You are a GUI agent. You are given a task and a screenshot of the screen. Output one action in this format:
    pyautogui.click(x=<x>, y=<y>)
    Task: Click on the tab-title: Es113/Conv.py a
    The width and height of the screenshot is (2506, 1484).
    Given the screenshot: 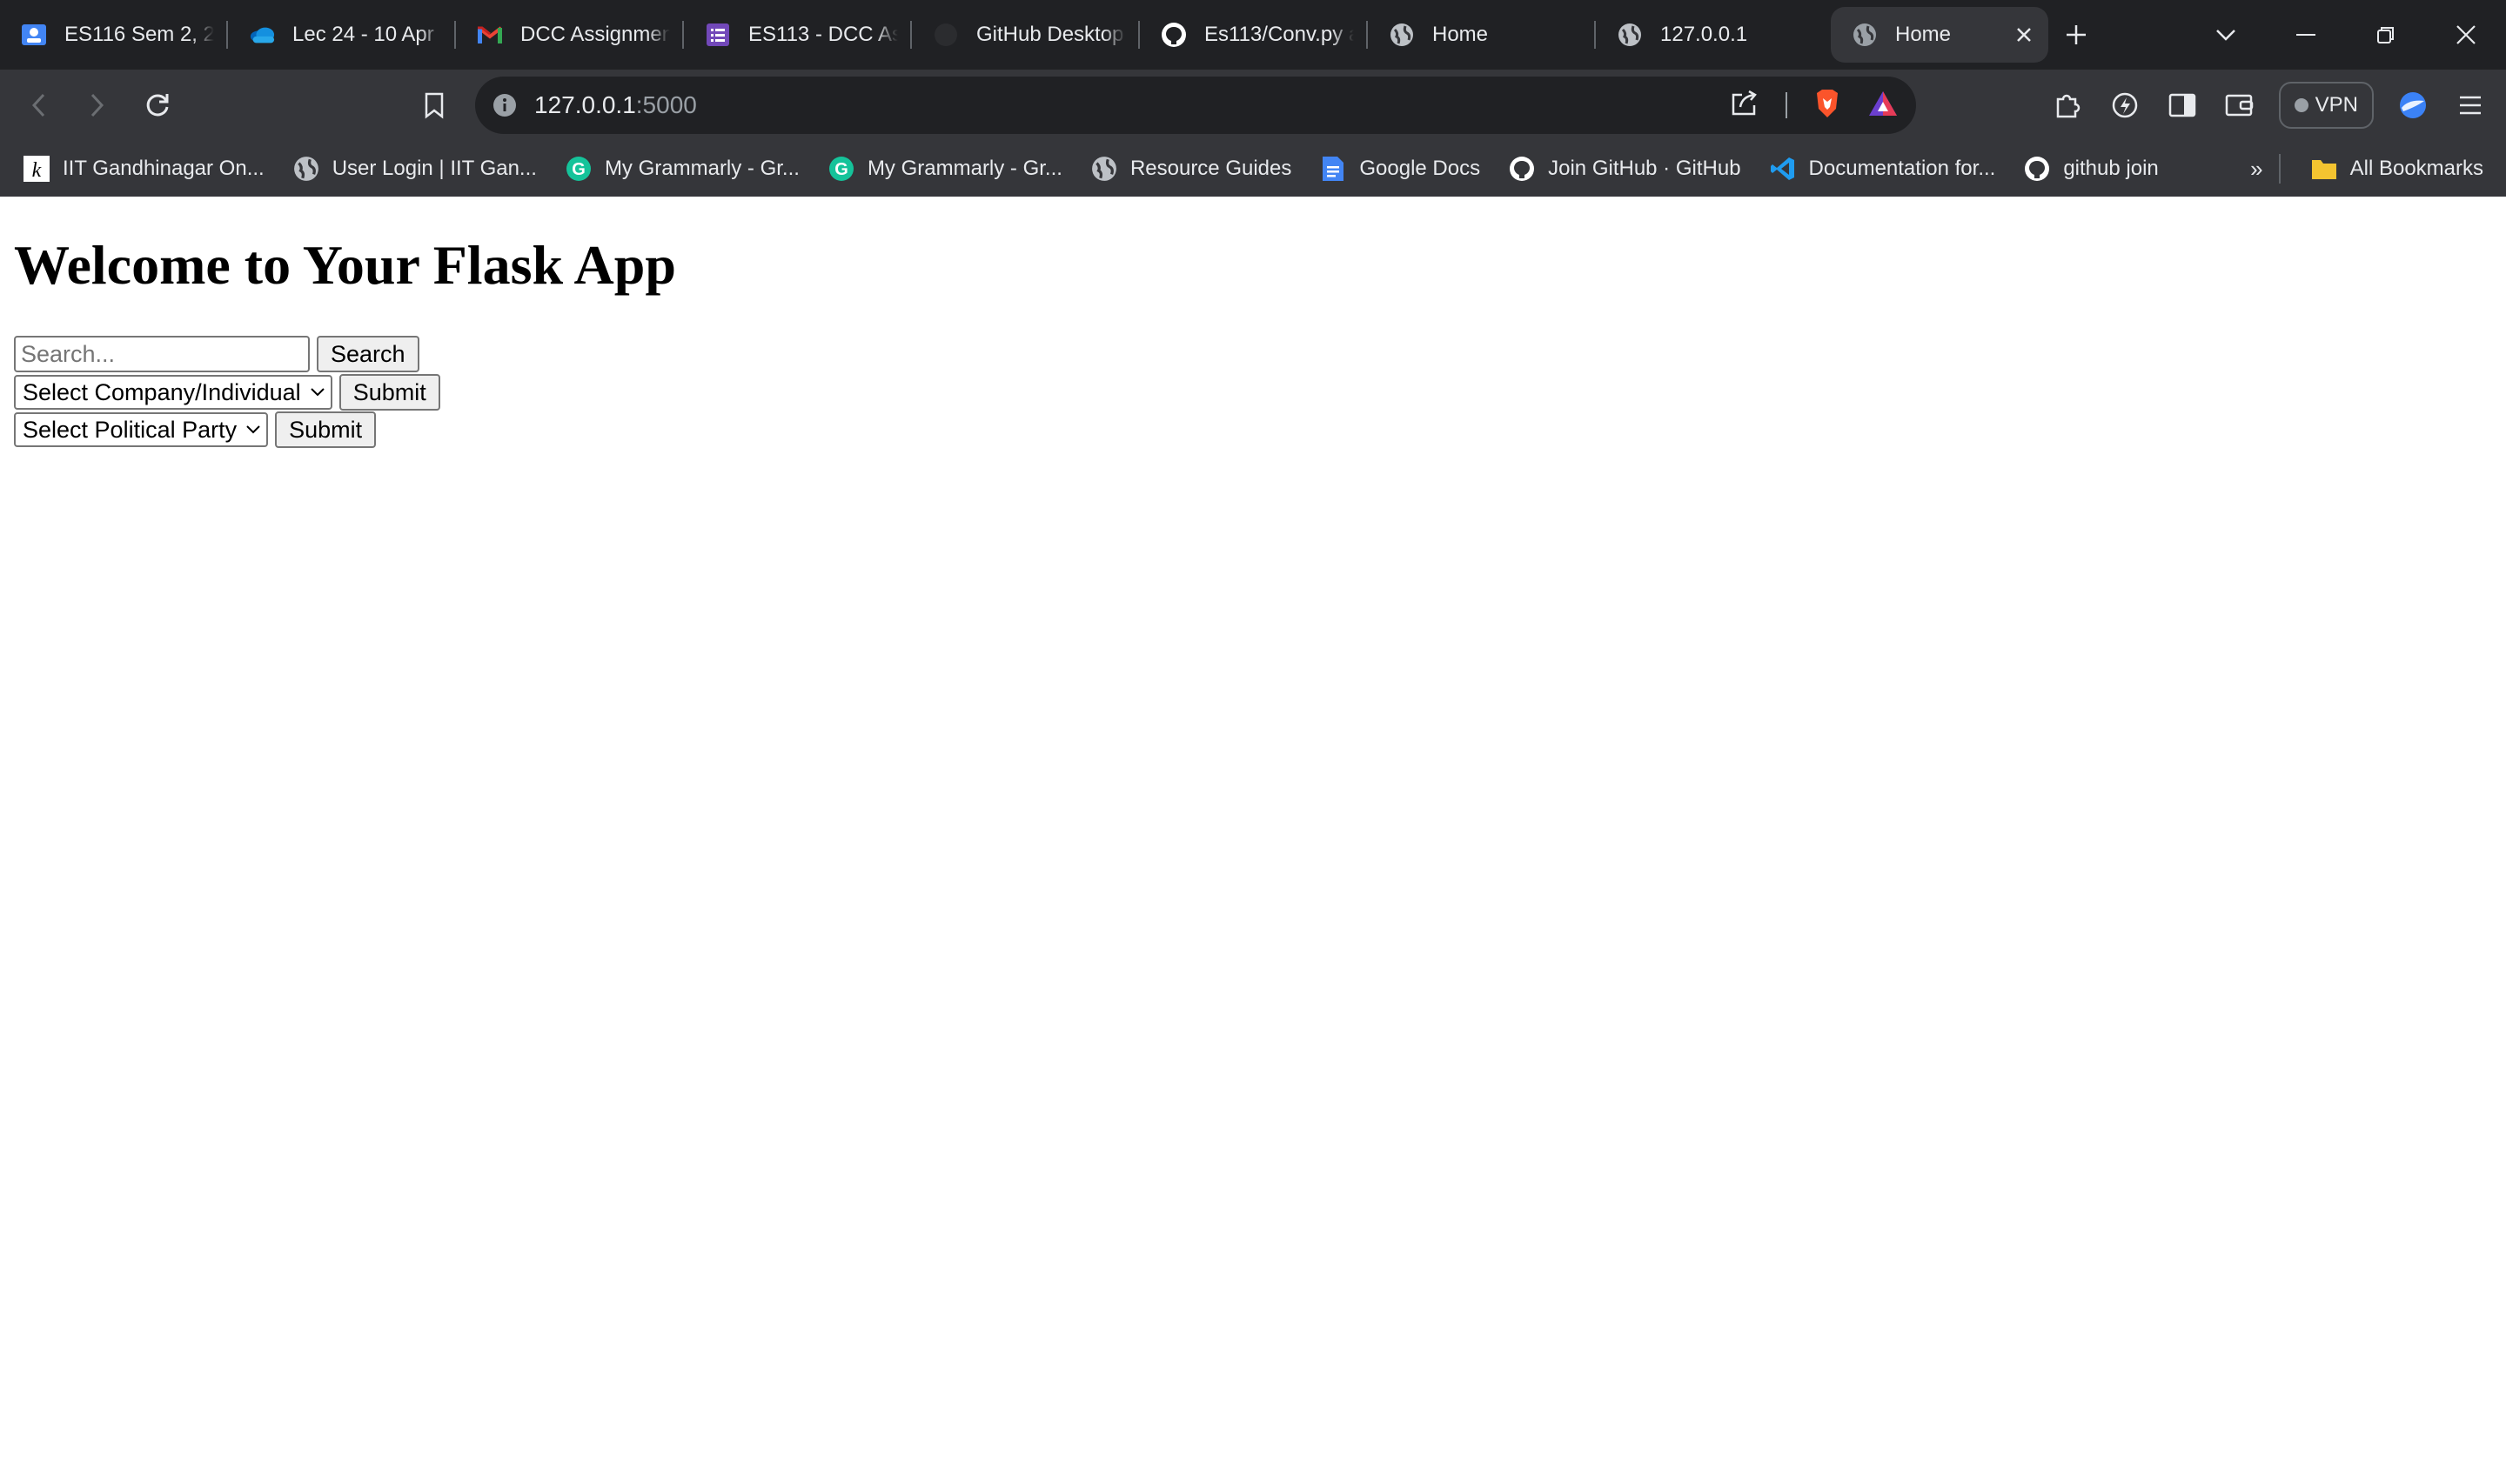 What is the action you would take?
    pyautogui.click(x=1279, y=35)
    